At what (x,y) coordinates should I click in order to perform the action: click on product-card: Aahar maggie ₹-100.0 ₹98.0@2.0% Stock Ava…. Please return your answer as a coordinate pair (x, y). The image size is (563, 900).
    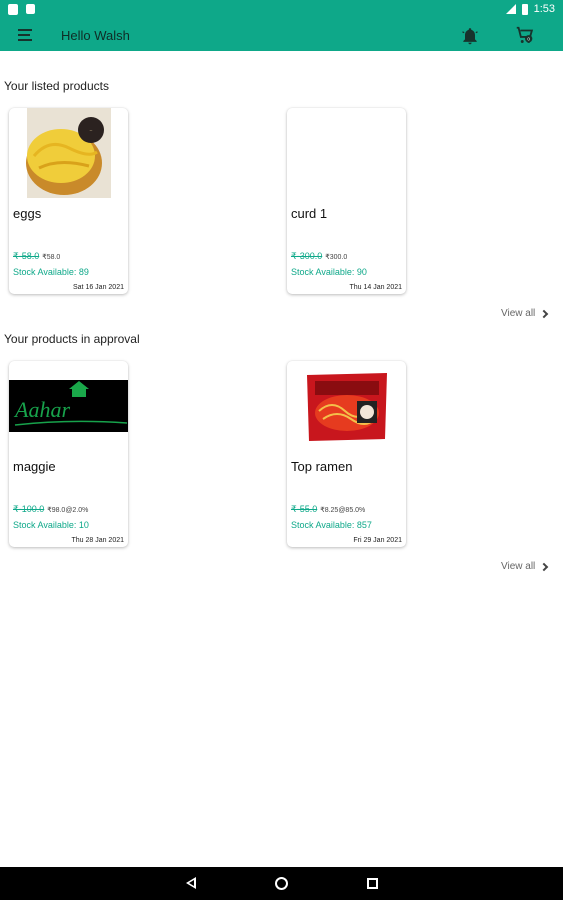
    Looking at the image, I should click on (68, 454).